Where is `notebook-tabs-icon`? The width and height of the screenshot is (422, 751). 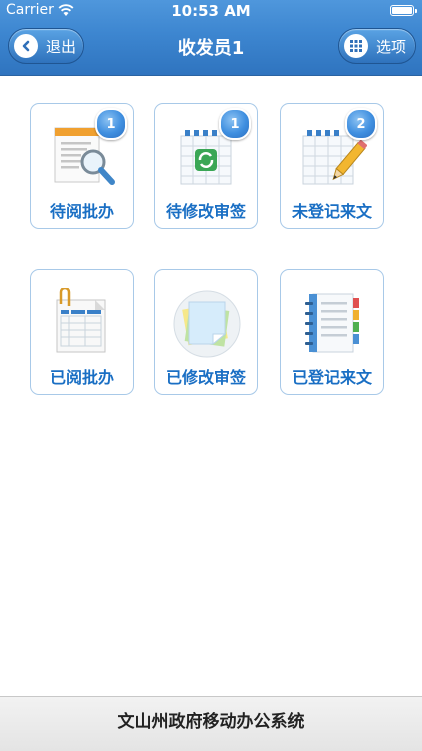 notebook-tabs-icon is located at coordinates (332, 323).